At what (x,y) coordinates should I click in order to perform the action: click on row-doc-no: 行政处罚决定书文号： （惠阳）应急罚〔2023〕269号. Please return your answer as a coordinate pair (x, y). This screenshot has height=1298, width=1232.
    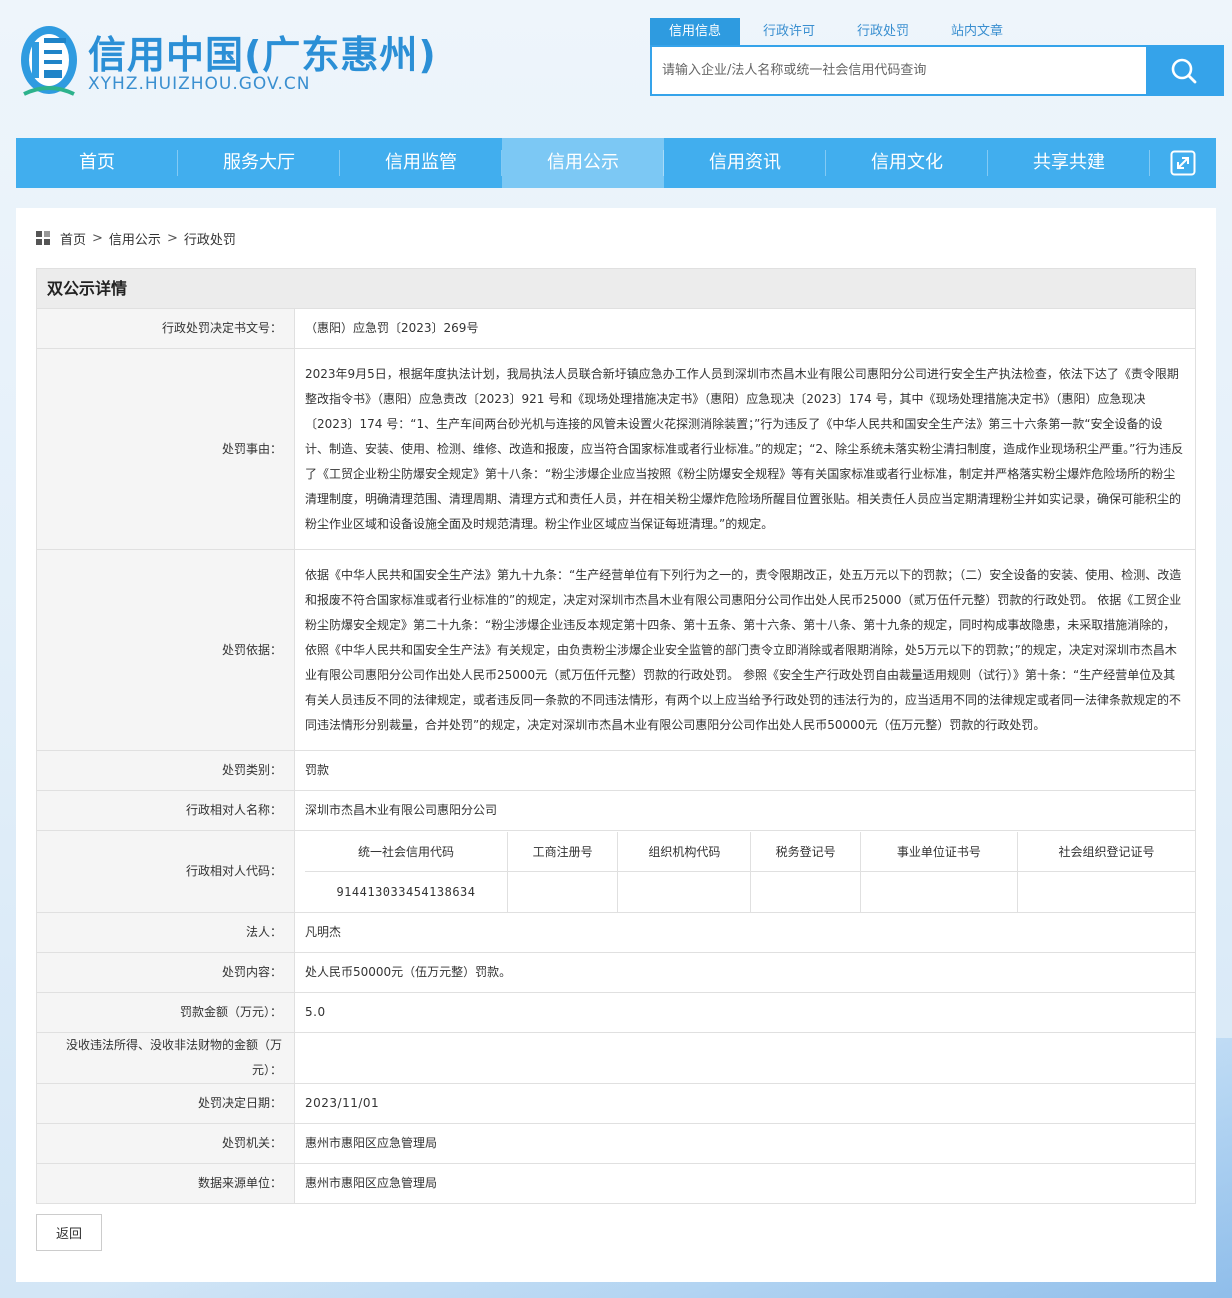
    Looking at the image, I should click on (616, 328).